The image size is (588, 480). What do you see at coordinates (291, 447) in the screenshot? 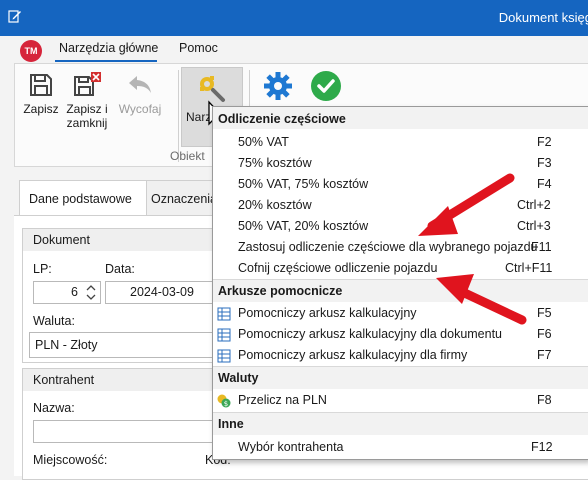
I see `menu-item-wybor-kontrahenta: Wybór kontrahenta` at bounding box center [291, 447].